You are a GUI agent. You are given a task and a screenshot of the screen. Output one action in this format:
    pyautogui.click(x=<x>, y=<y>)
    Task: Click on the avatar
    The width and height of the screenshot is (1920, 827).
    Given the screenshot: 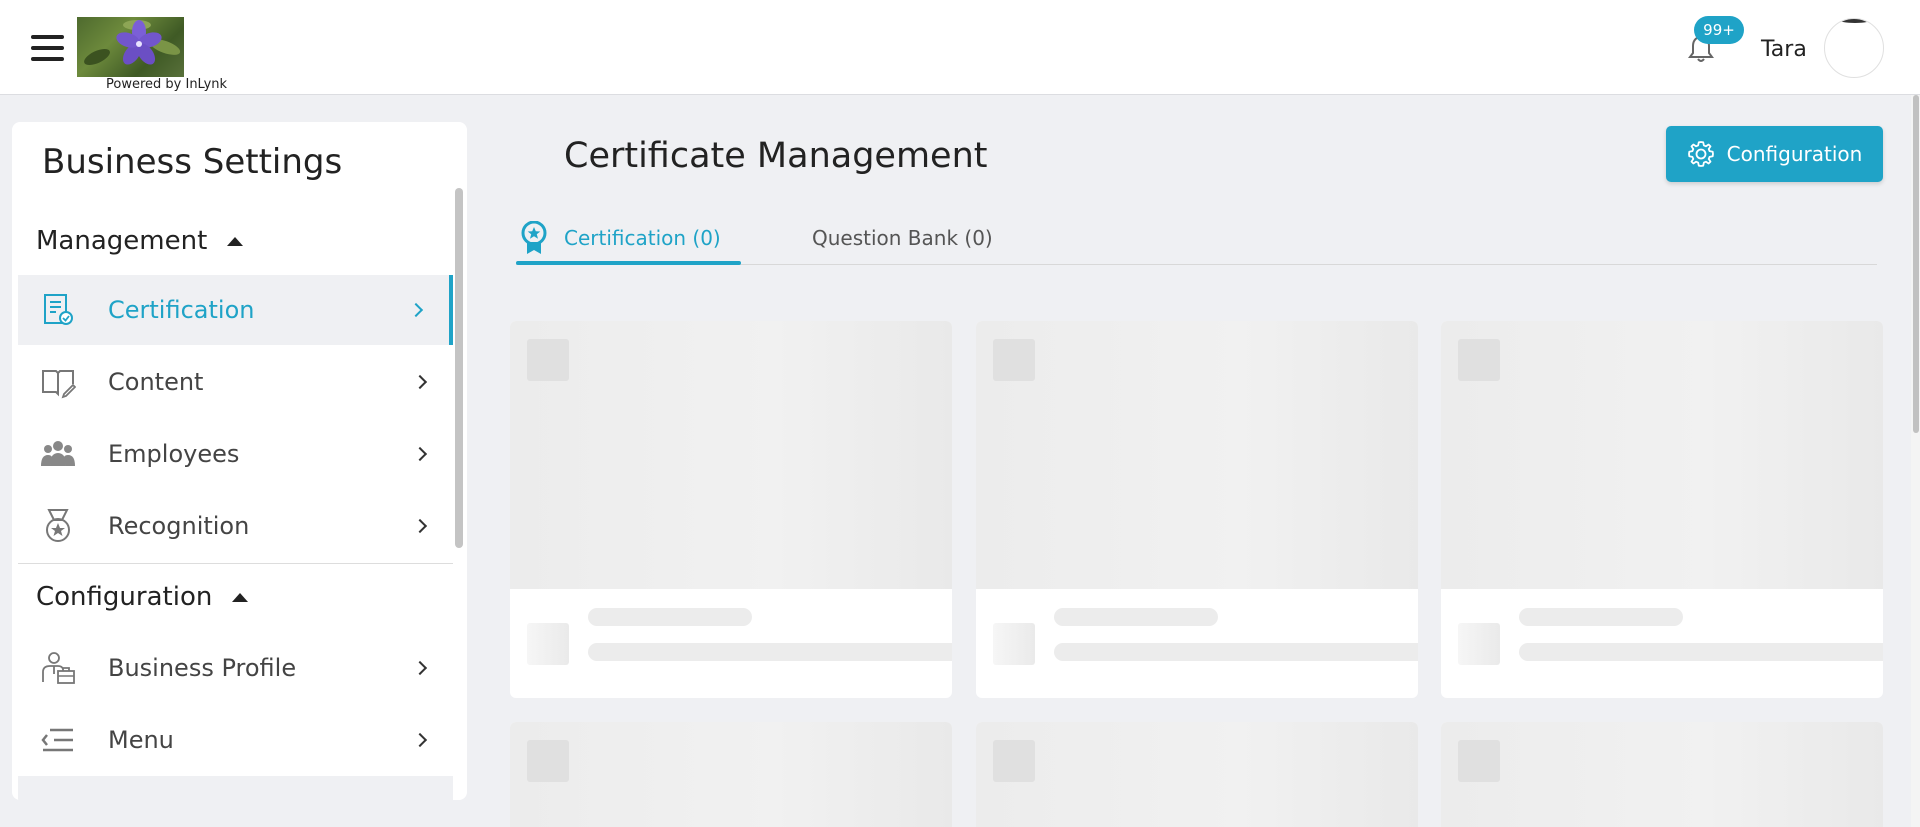 What is the action you would take?
    pyautogui.click(x=1854, y=48)
    